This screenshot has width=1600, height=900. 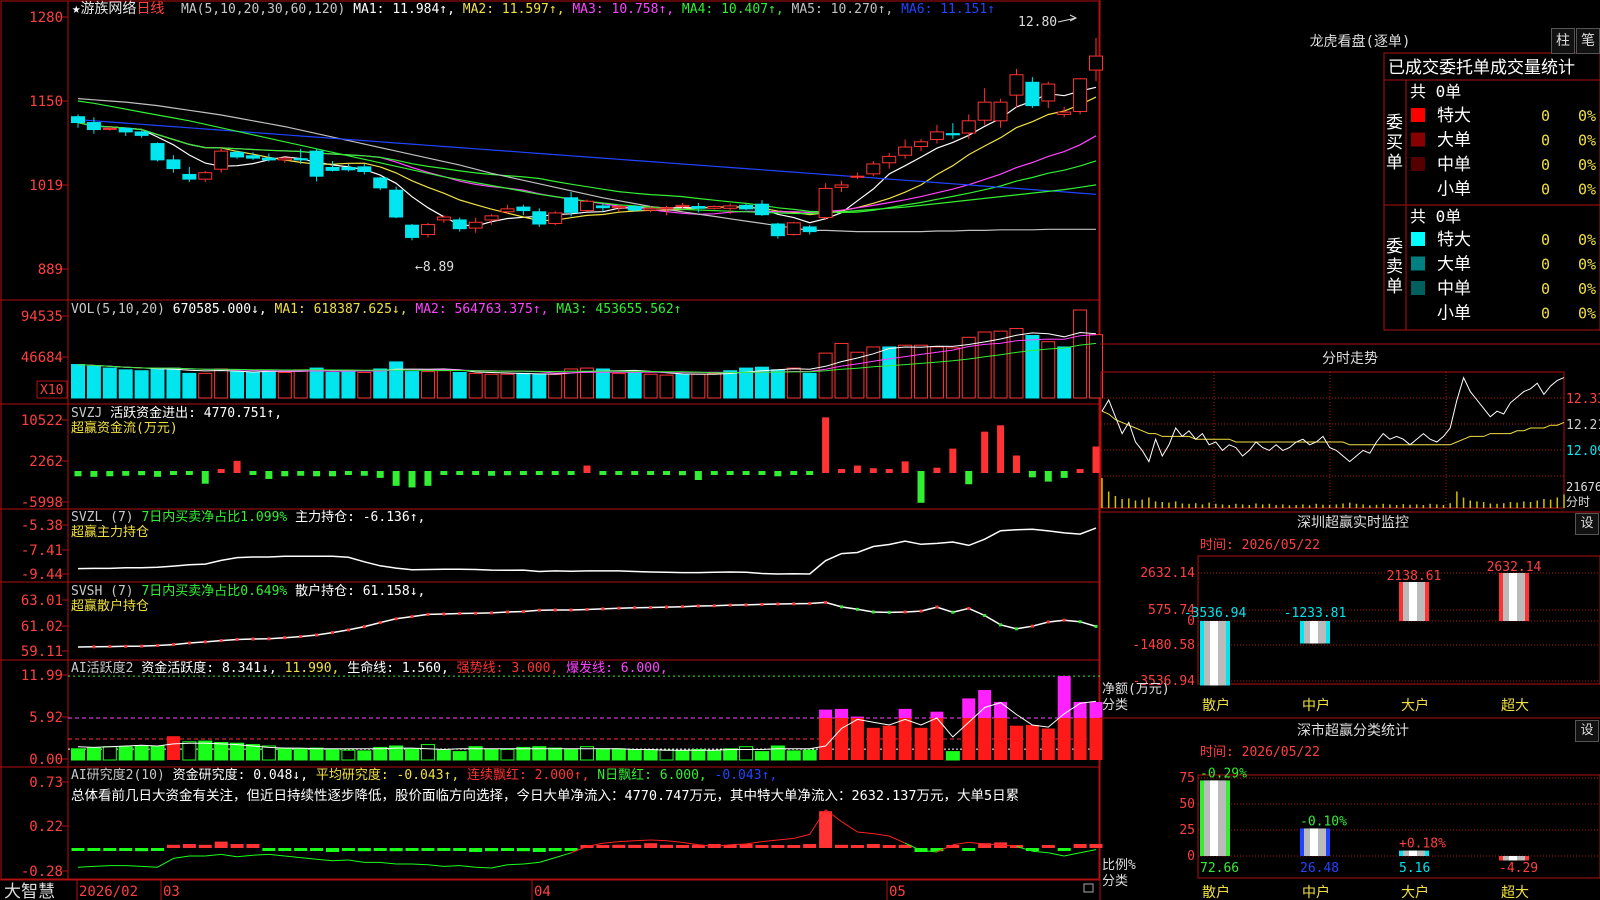 What do you see at coordinates (1215, 653) in the screenshot?
I see `monitor-bar-散户` at bounding box center [1215, 653].